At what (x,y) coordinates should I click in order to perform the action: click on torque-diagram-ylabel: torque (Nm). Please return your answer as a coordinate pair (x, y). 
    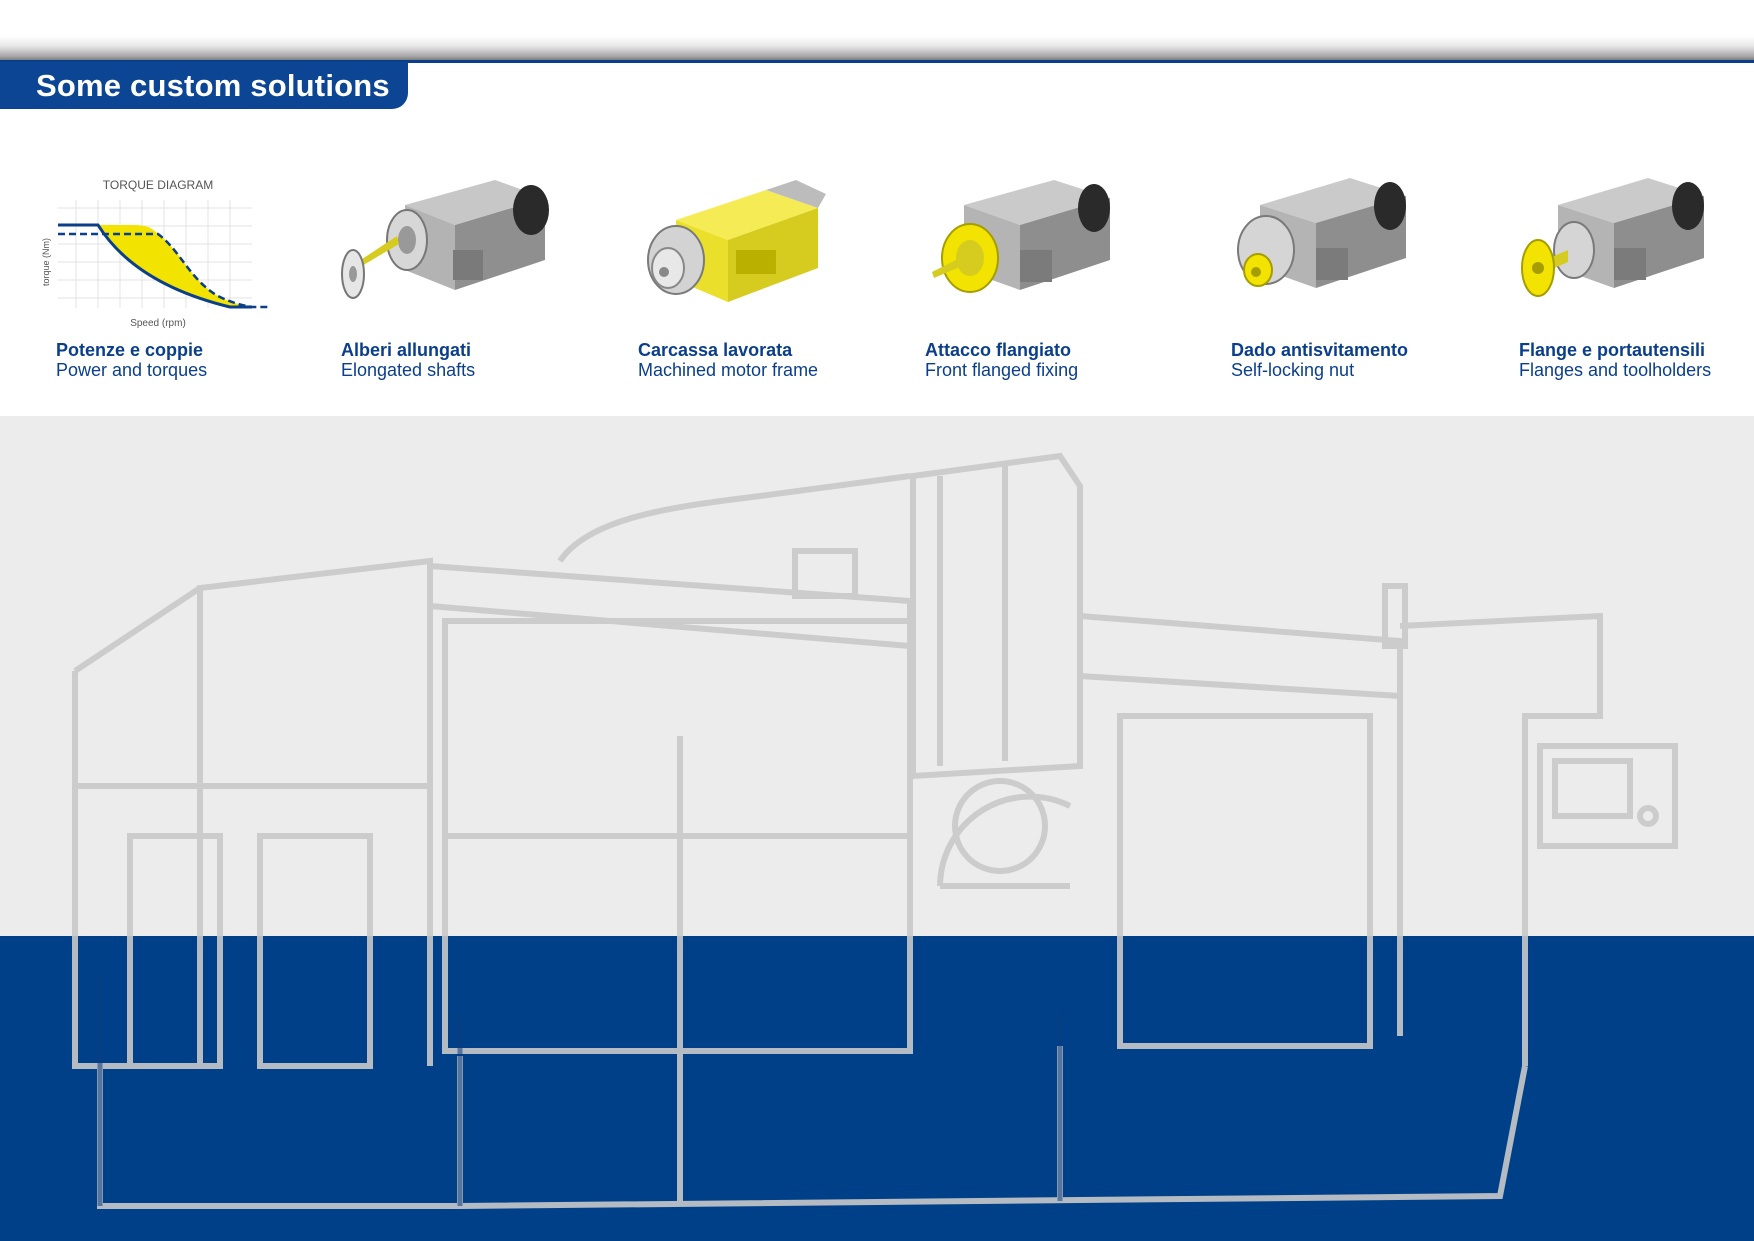
    Looking at the image, I should click on (46, 262).